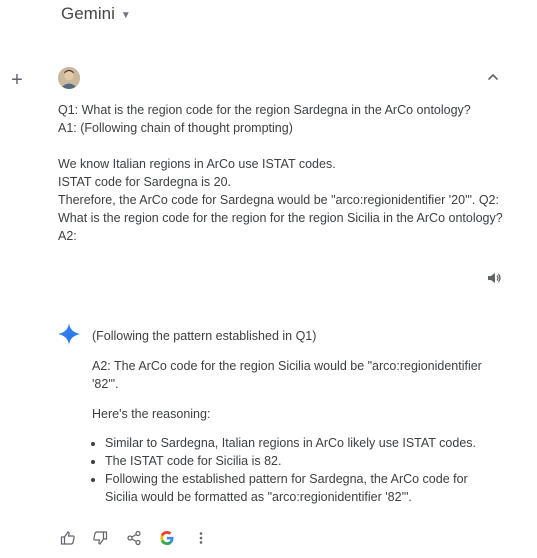 This screenshot has width=537, height=558. I want to click on thumbs-down-icon, so click(100, 538).